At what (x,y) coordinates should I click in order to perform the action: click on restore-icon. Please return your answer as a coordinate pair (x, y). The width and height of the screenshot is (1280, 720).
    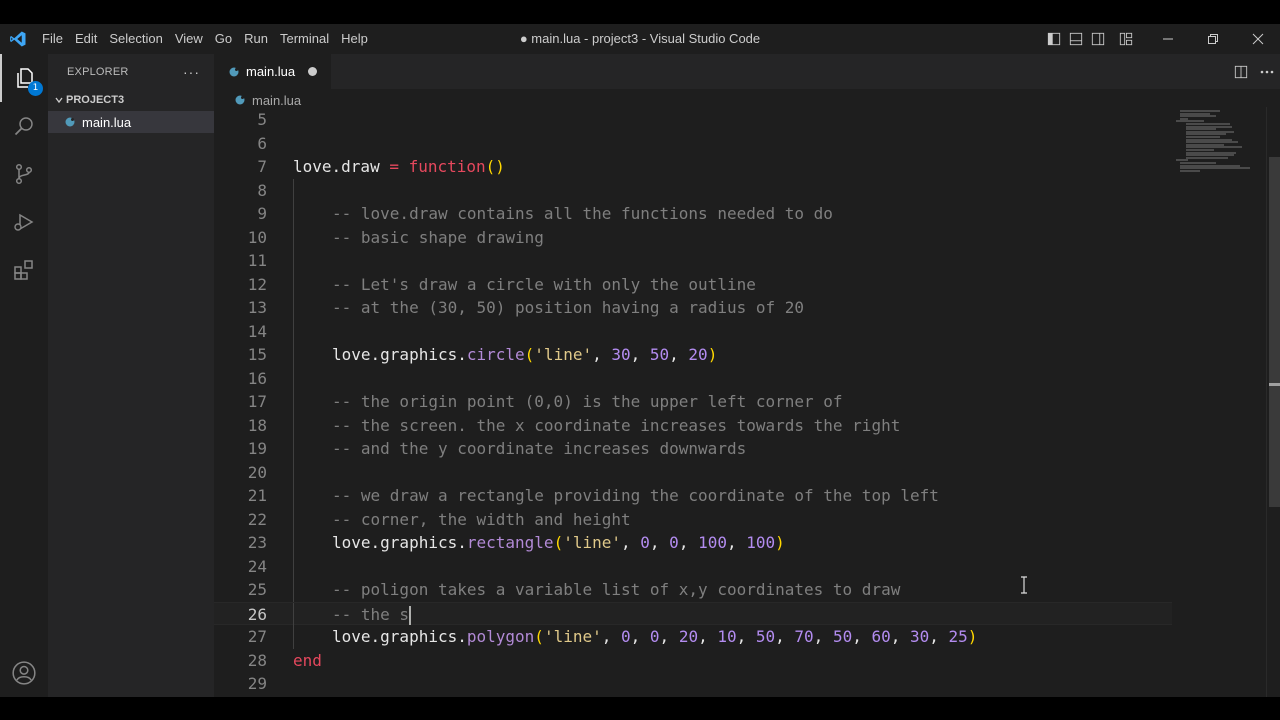
    Looking at the image, I should click on (1212, 39).